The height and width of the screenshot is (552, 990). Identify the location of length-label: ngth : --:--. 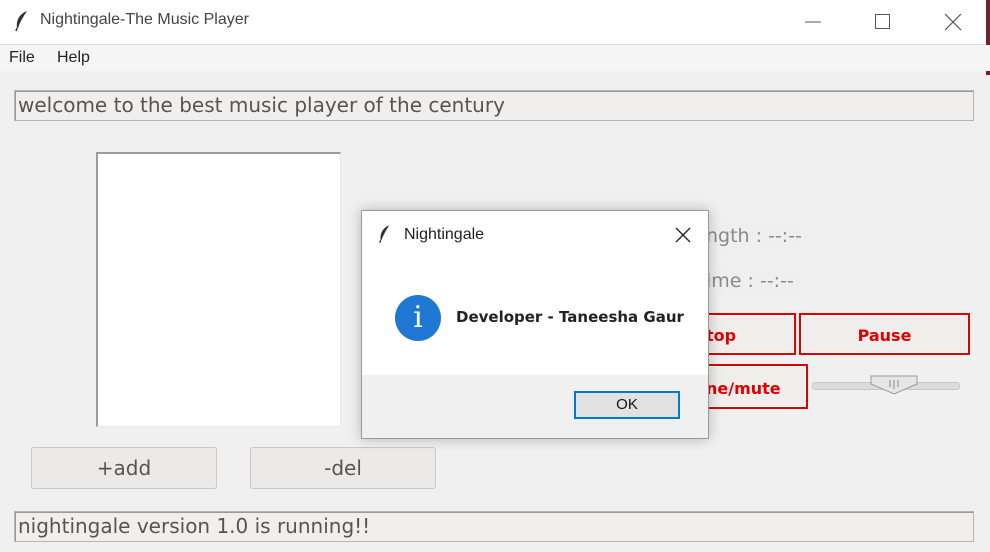
(754, 236).